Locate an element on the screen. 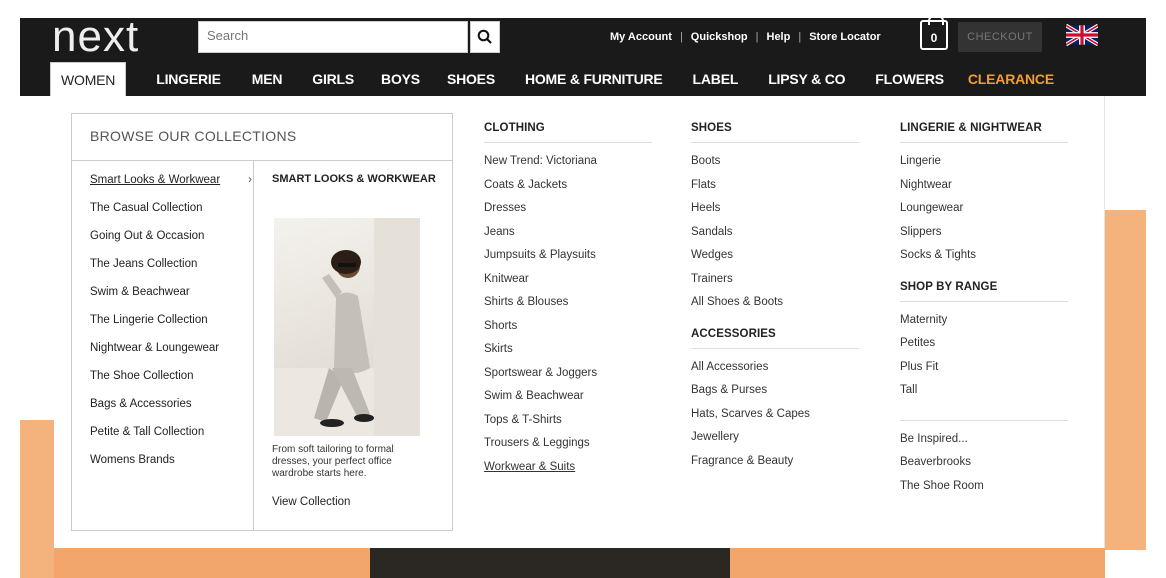 This screenshot has width=1166, height=578. help-link: Help is located at coordinates (779, 37).